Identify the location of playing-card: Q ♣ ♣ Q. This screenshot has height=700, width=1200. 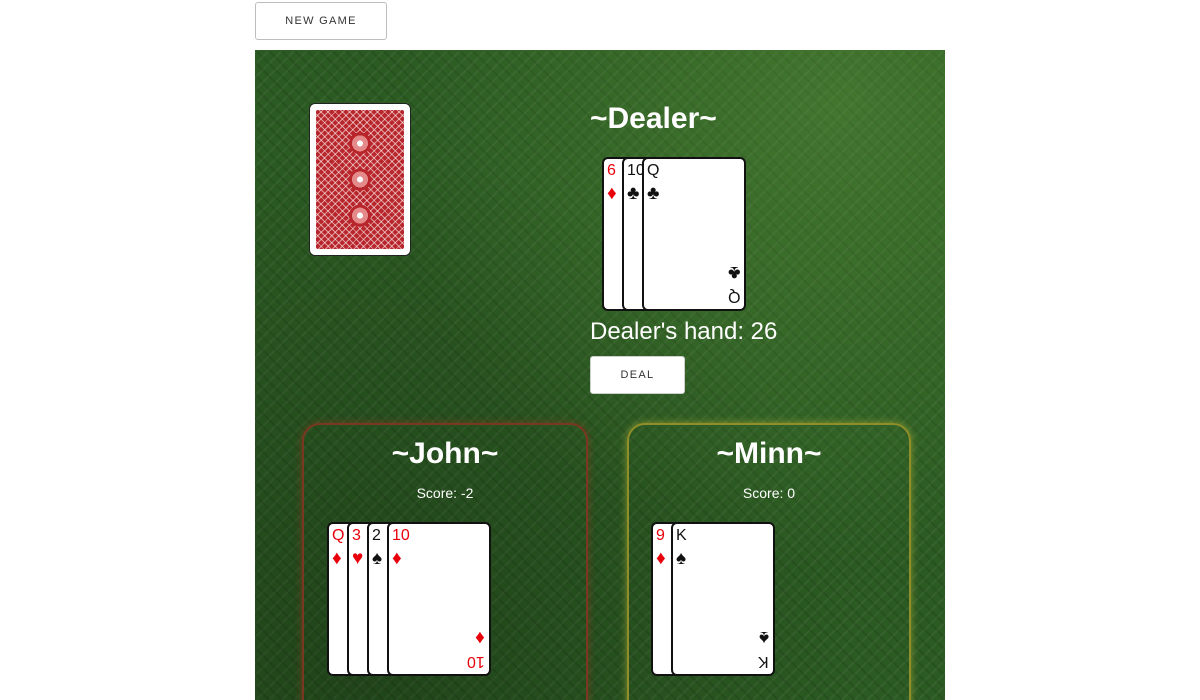
(694, 234).